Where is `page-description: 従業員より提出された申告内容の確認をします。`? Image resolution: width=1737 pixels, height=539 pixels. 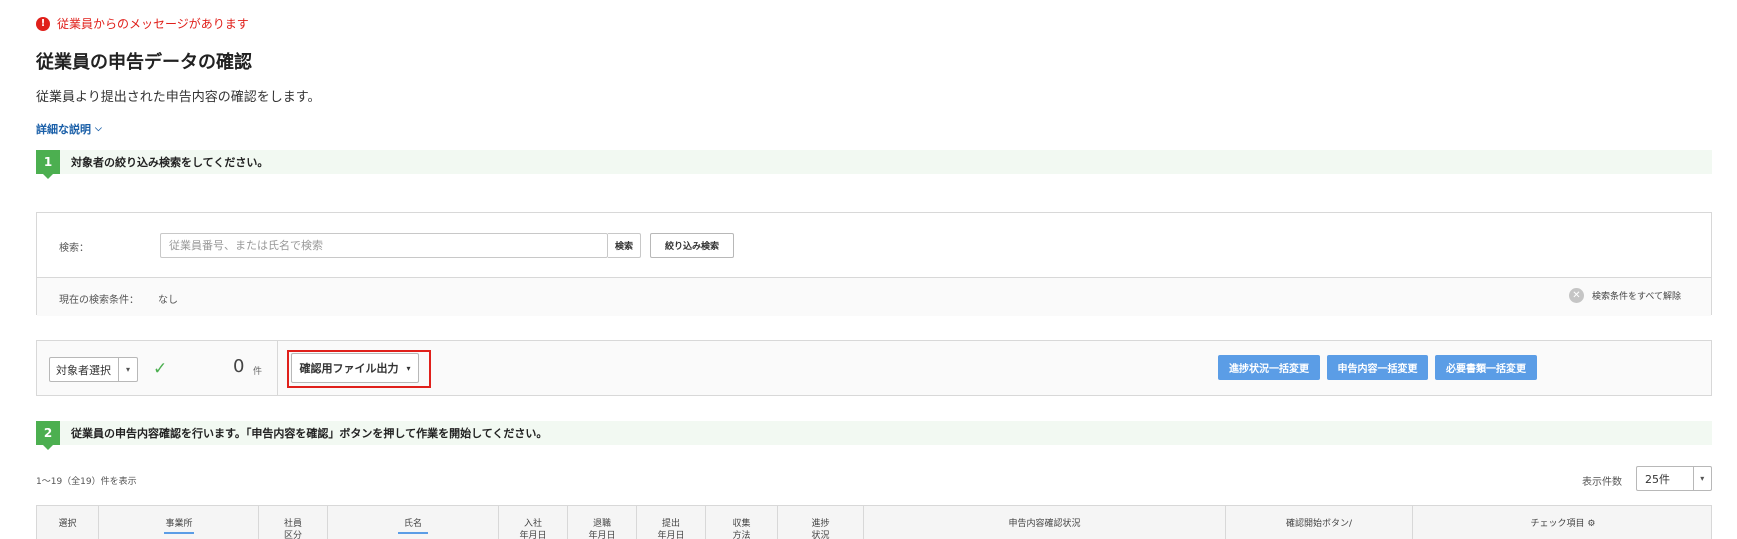
page-description: 従業員より提出された申告内容の確認をします。 is located at coordinates (178, 97).